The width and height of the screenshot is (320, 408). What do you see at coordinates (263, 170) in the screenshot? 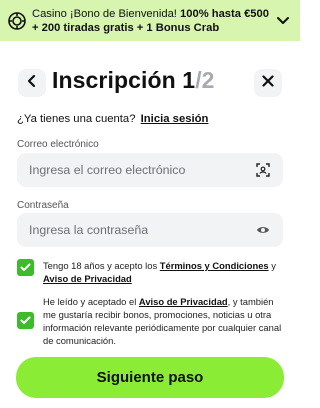
I see `scan-icon` at bounding box center [263, 170].